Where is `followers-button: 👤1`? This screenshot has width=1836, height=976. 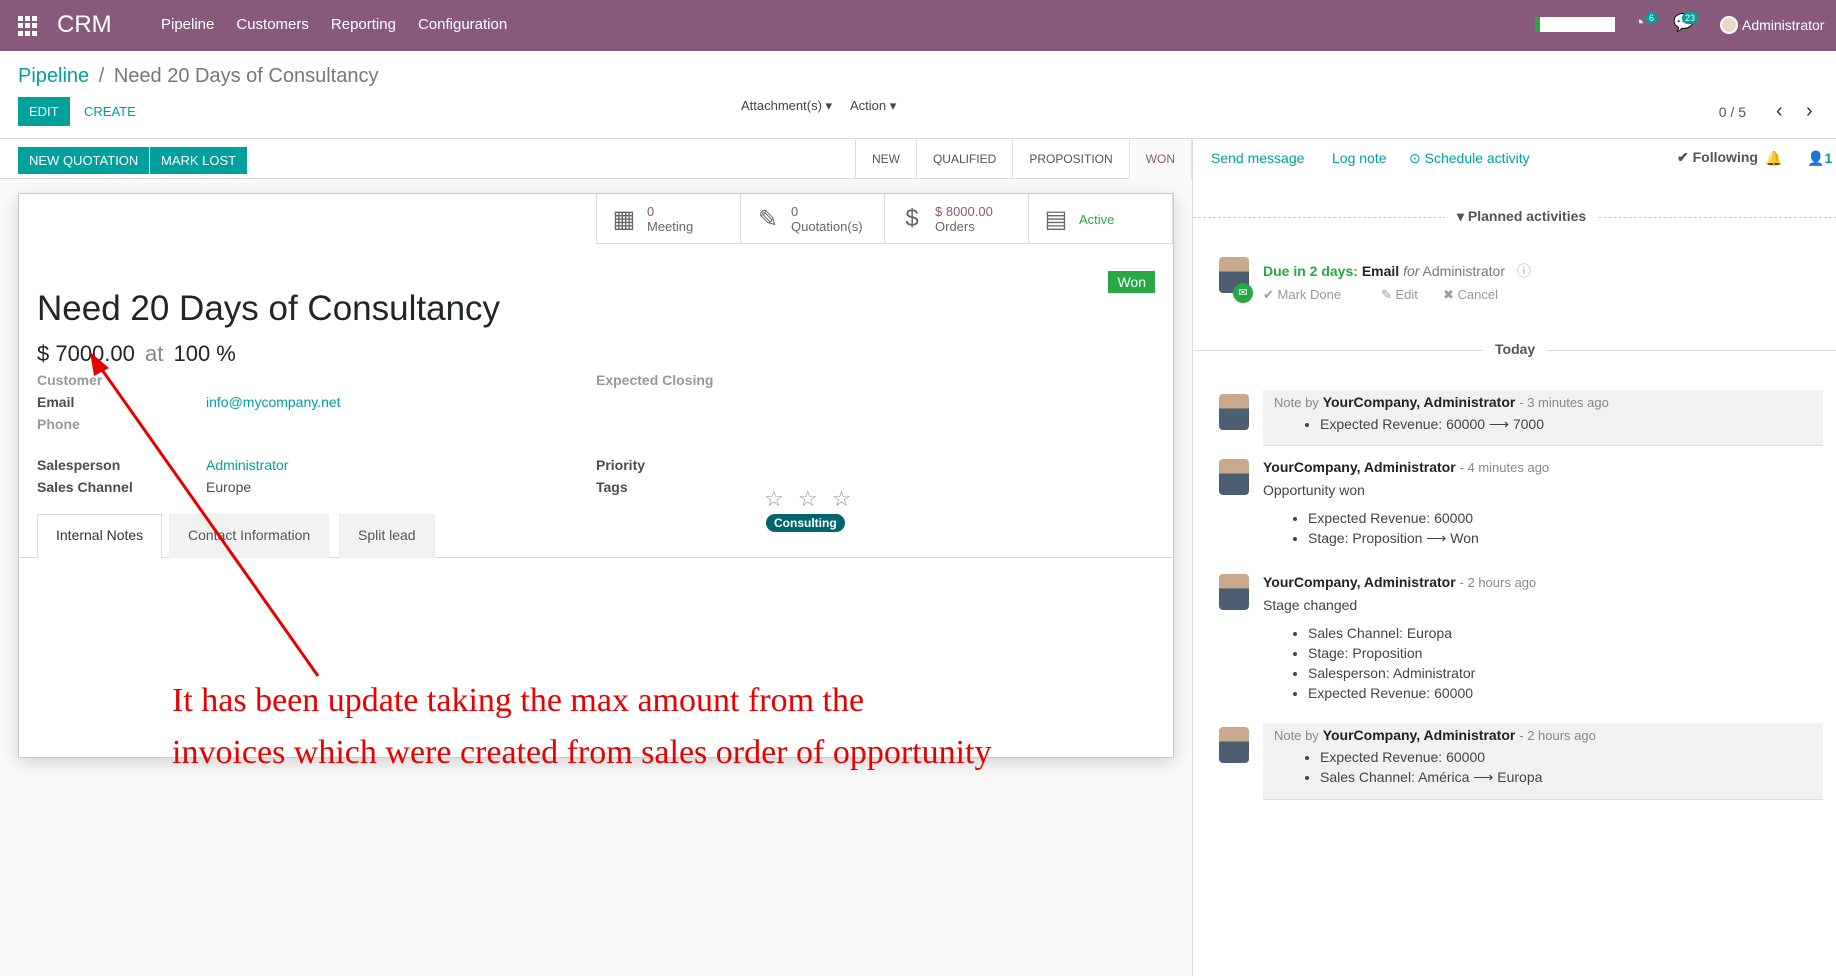 followers-button: 👤1 is located at coordinates (1819, 158).